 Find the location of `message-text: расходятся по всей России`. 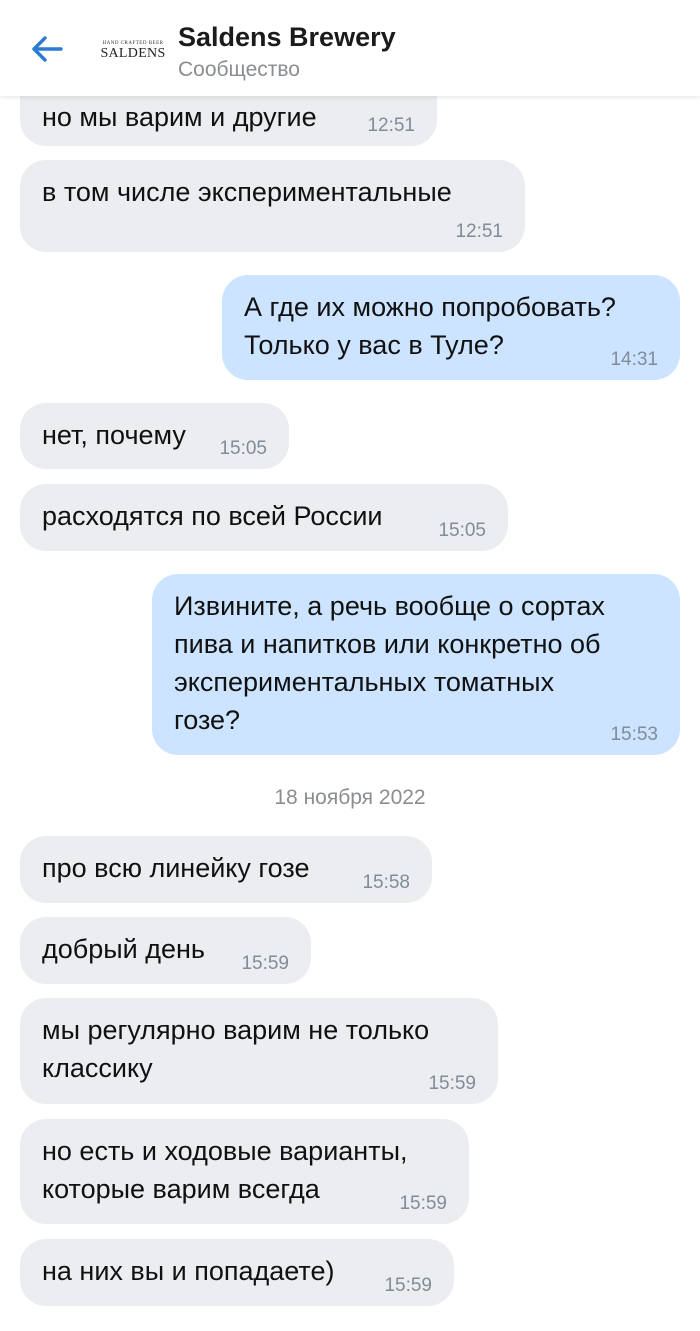

message-text: расходятся по всей России is located at coordinates (212, 516).